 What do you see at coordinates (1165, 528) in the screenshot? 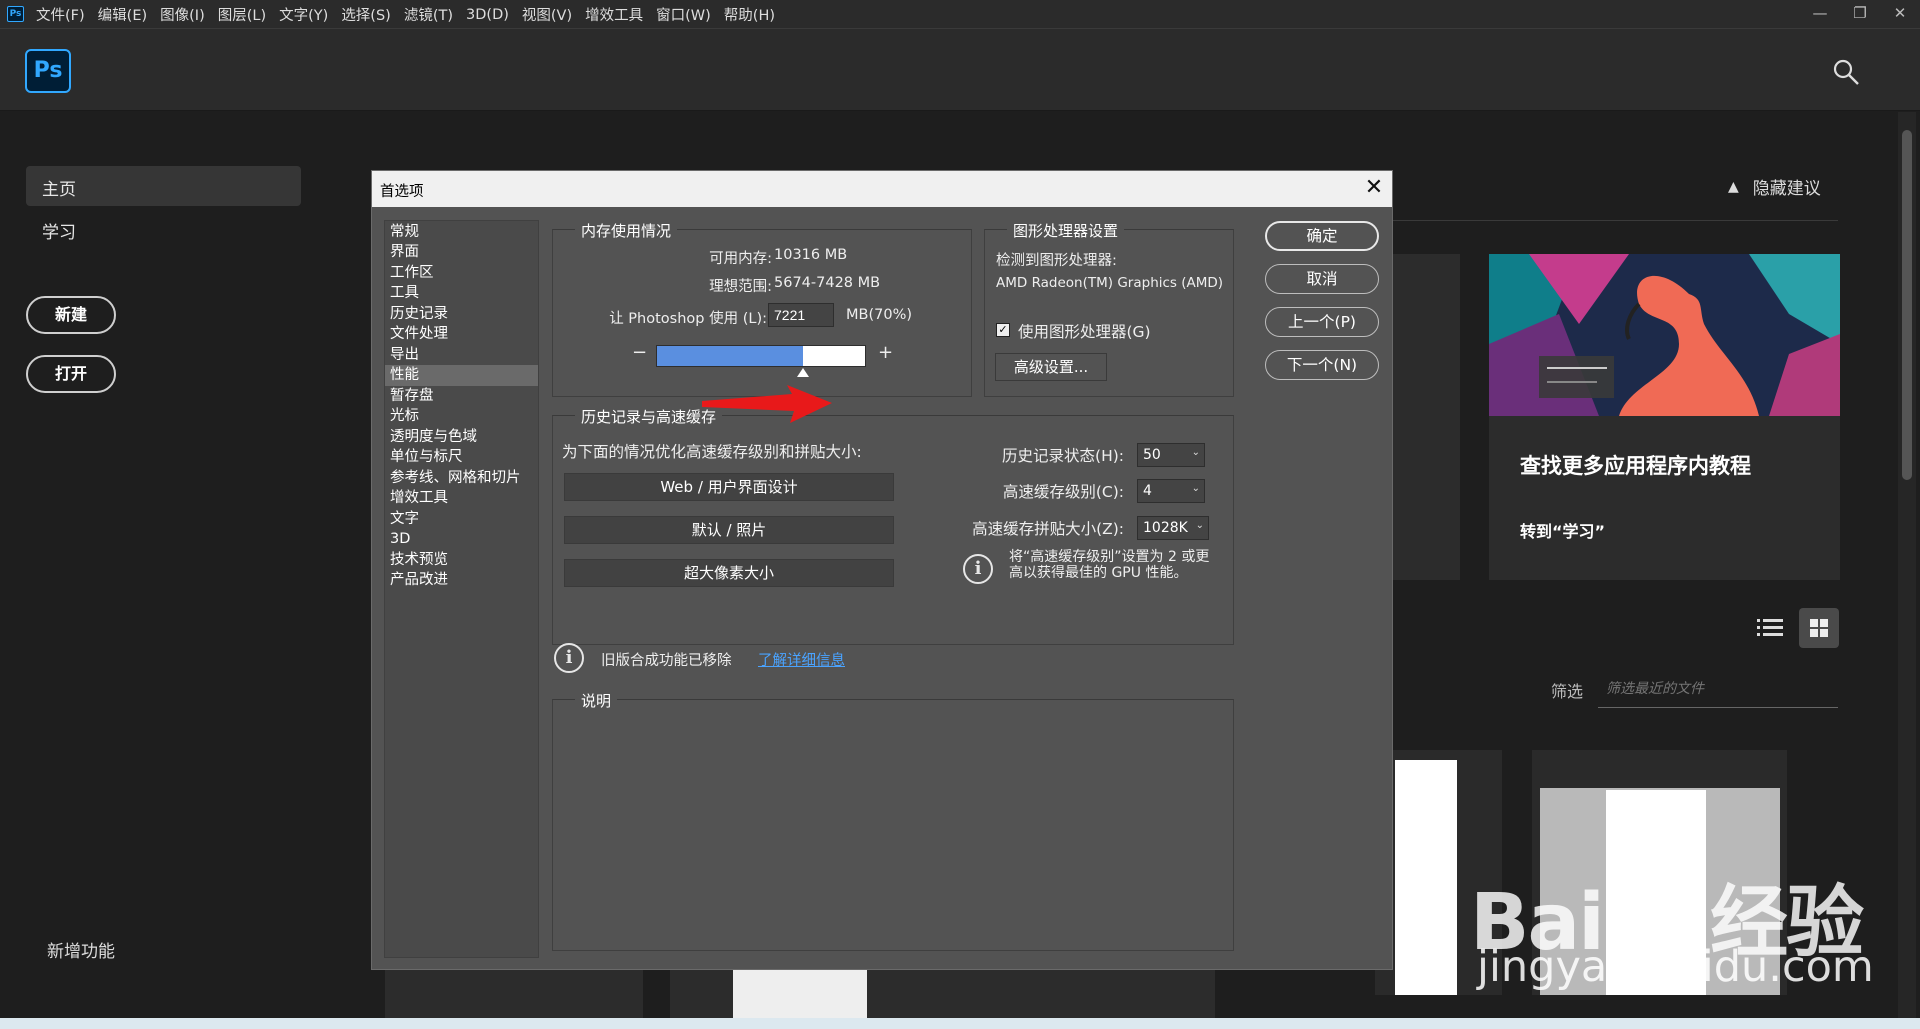
I see `cache-tile-size-value: 1028K` at bounding box center [1165, 528].